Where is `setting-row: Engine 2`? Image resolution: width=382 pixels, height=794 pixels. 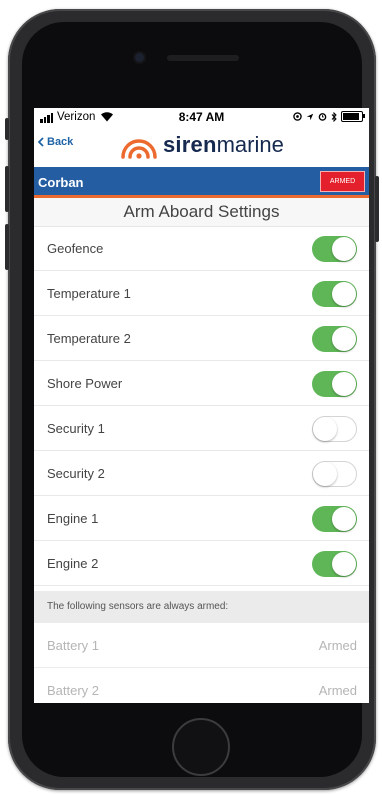
setting-row: Engine 2 is located at coordinates (201, 563).